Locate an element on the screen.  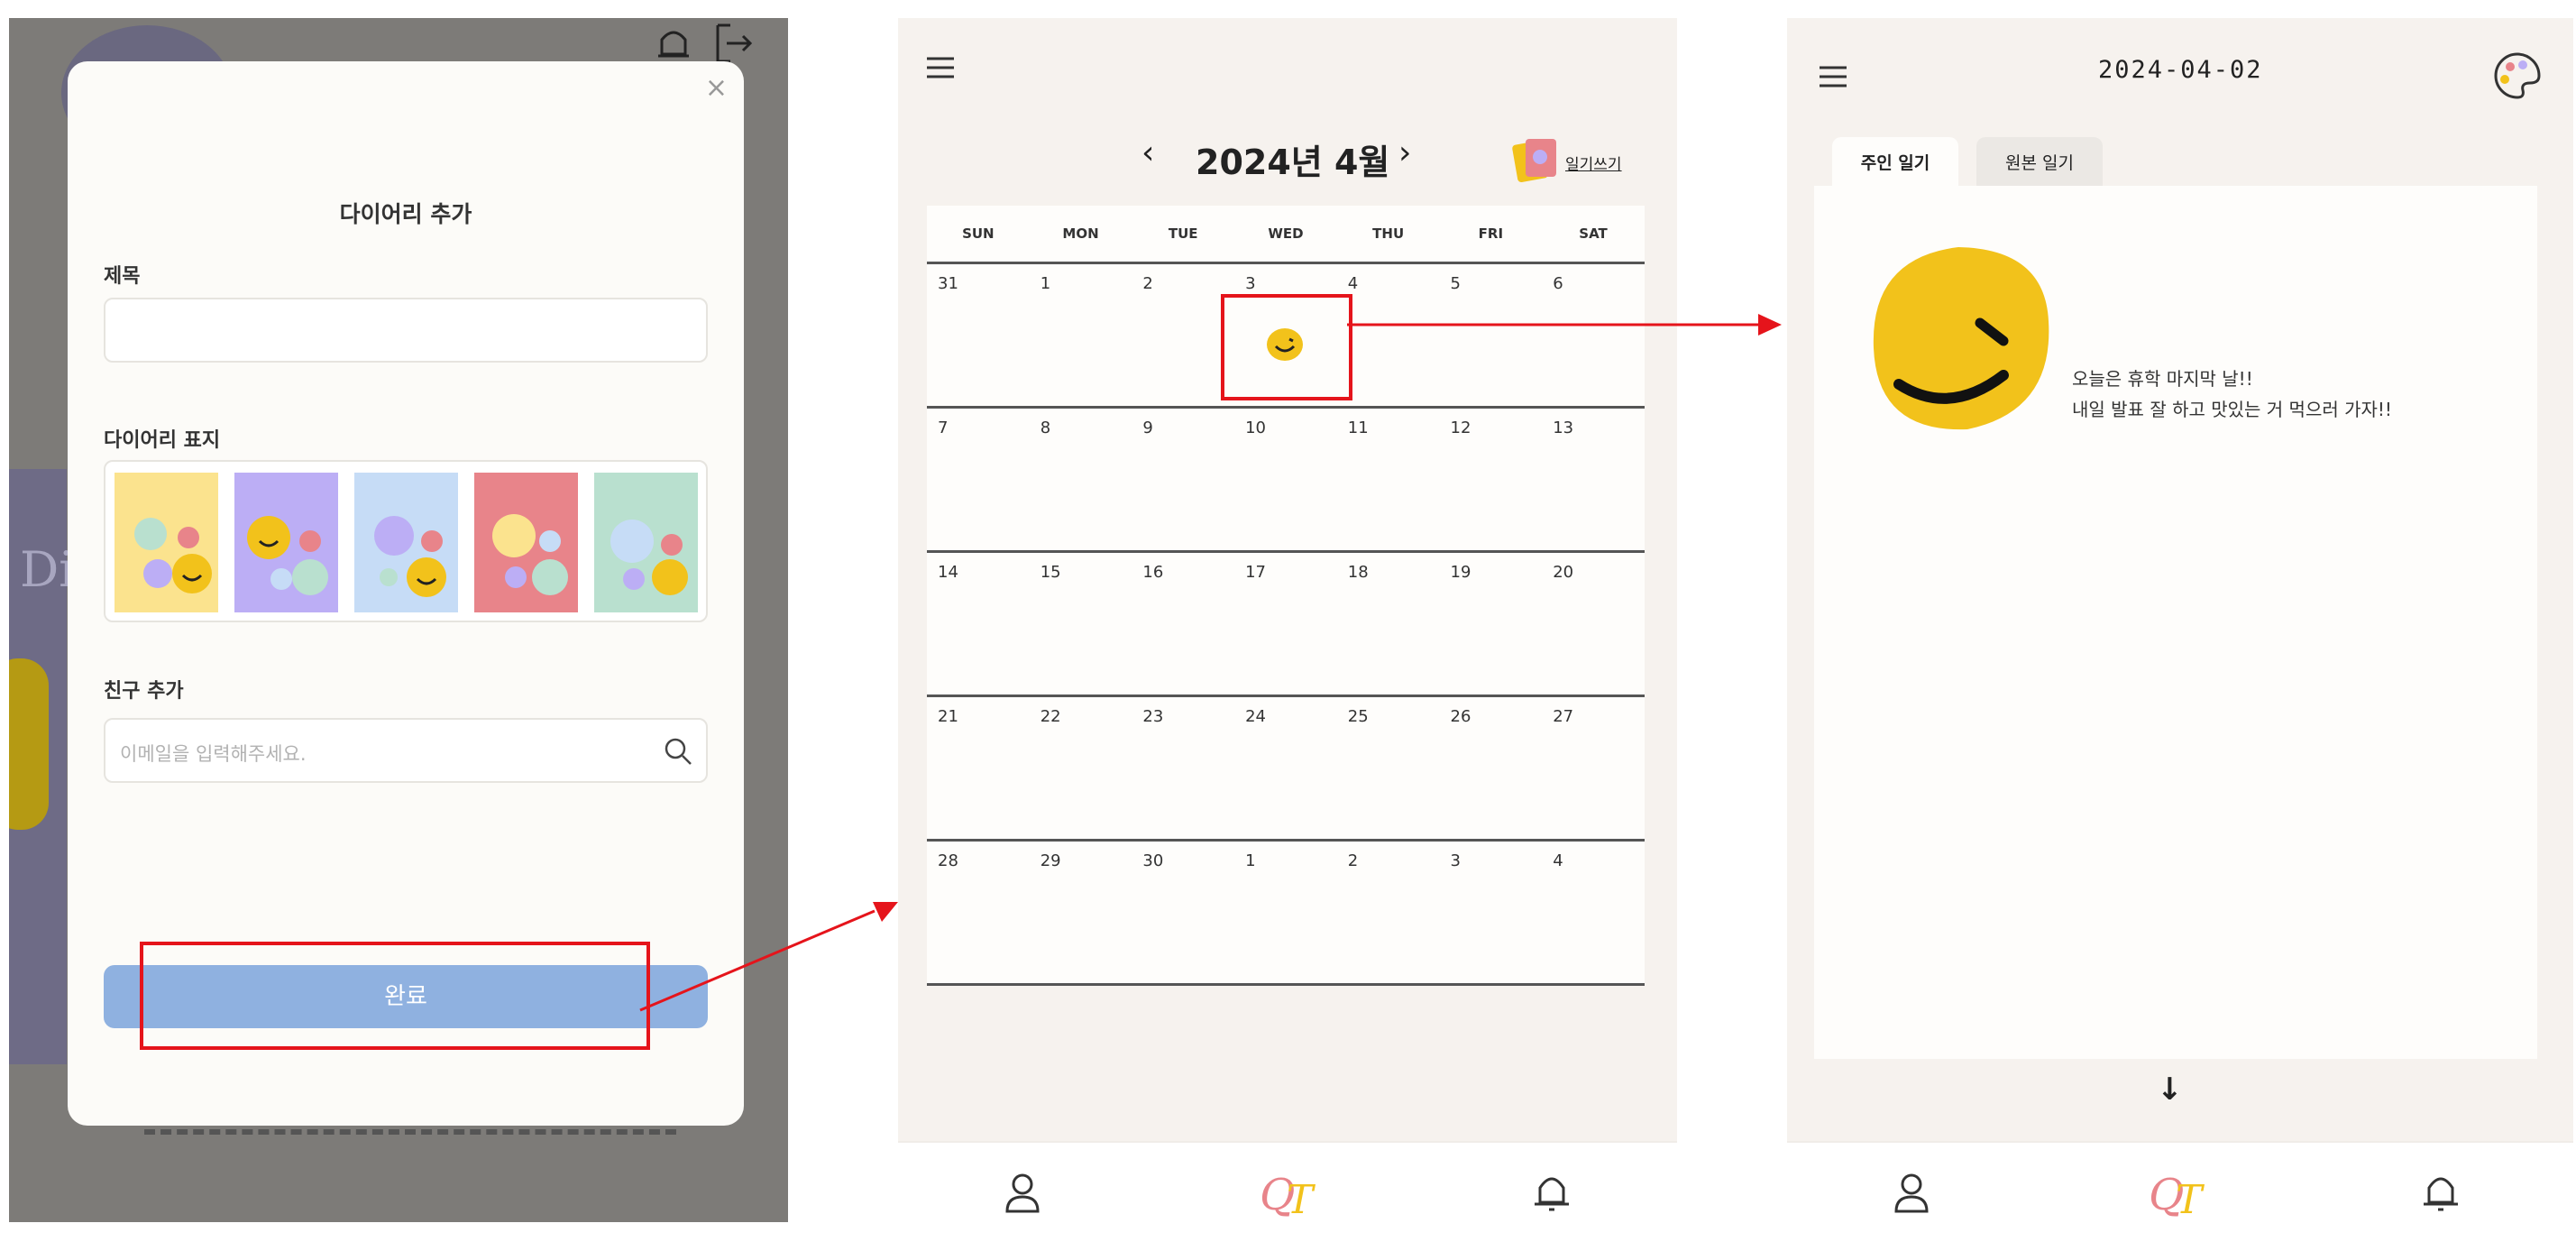
weekday-header: MON is located at coordinates (1080, 233).